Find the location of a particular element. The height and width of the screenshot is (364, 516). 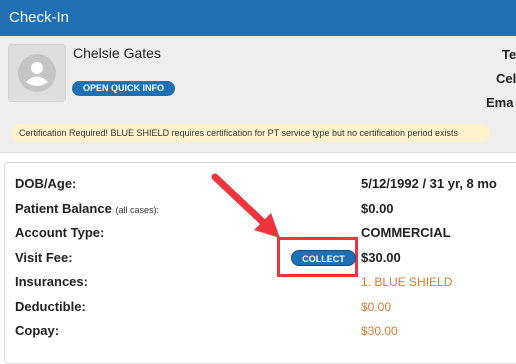

open-quick-info-button: OPEN QUICK INFO is located at coordinates (123, 88).